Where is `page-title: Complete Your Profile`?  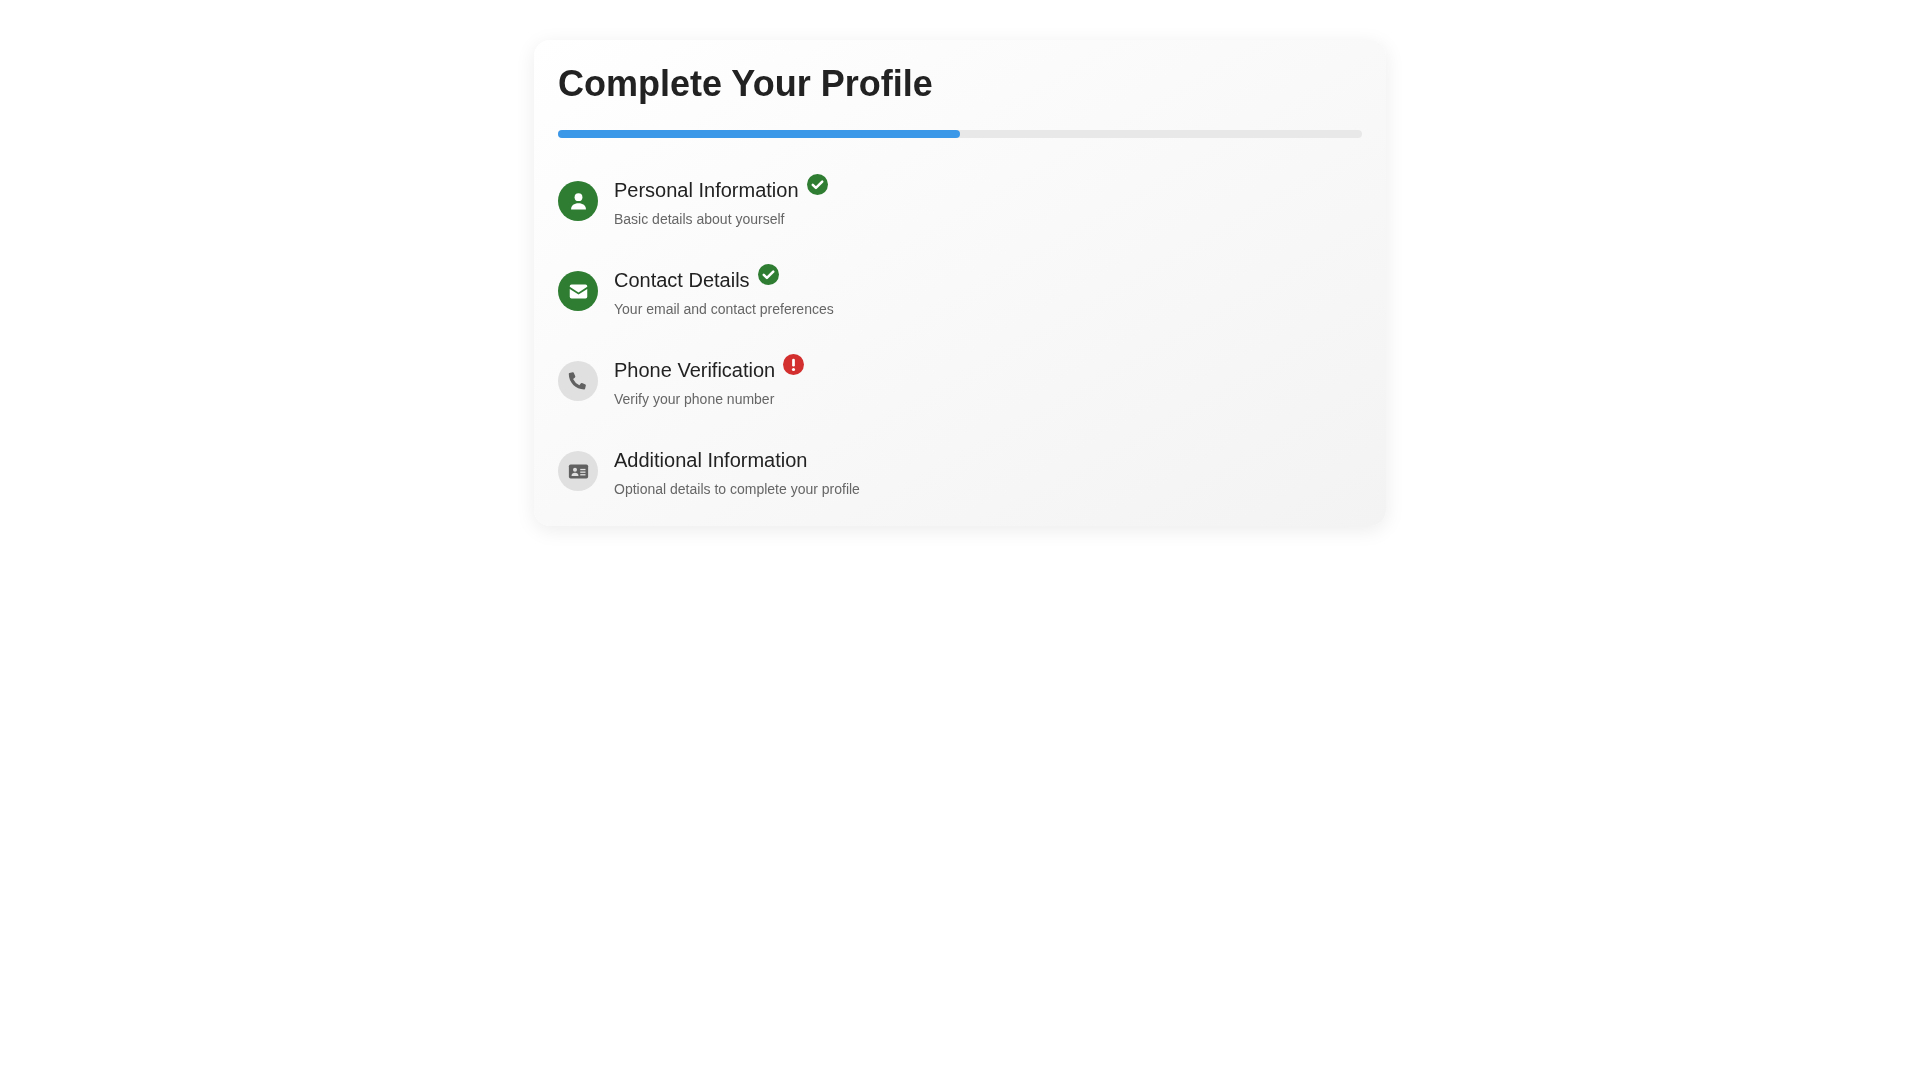 page-title: Complete Your Profile is located at coordinates (745, 84).